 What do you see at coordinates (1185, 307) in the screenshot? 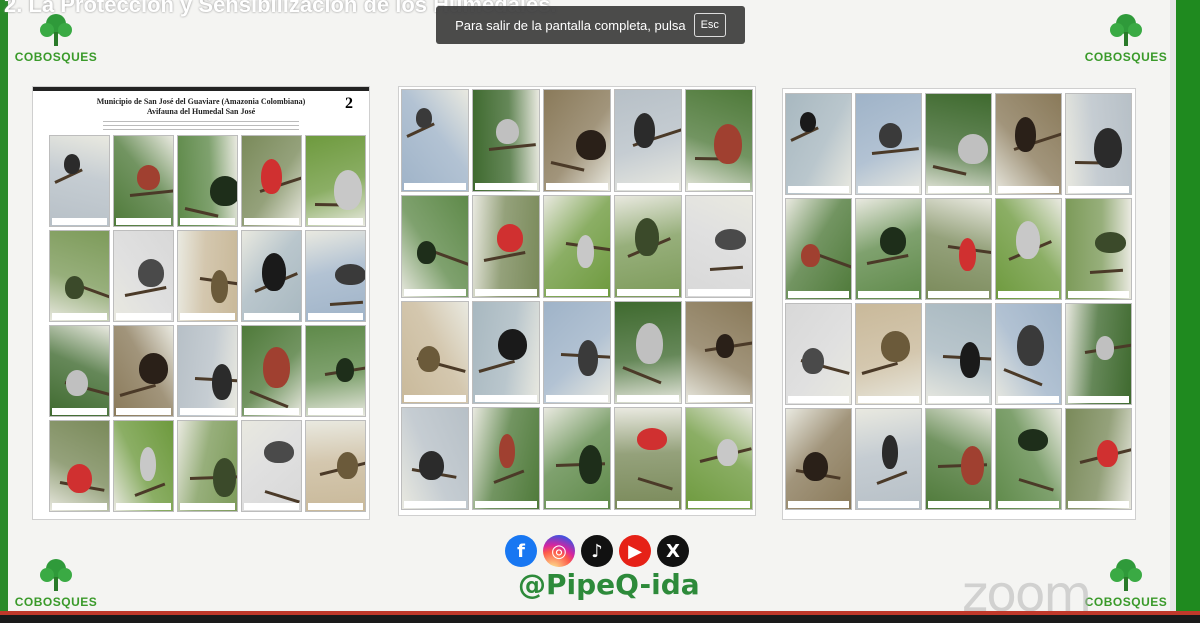
I see `right-green-border` at bounding box center [1185, 307].